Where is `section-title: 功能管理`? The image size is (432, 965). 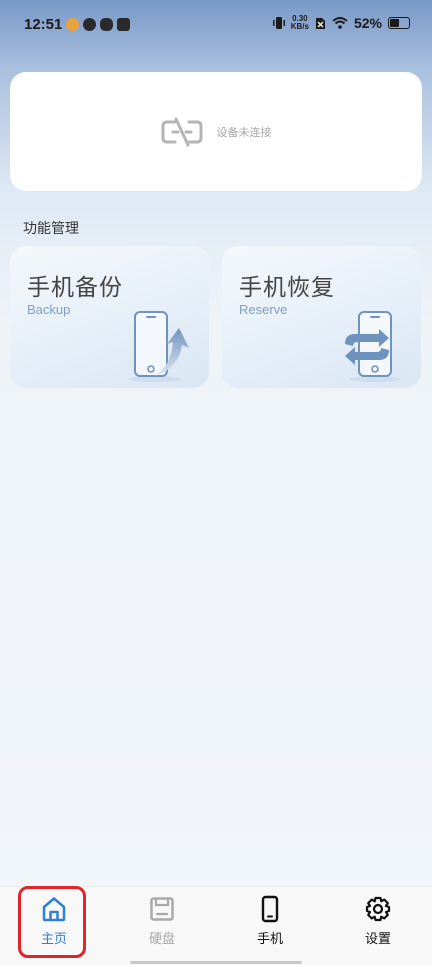
section-title: 功能管理 is located at coordinates (51, 229).